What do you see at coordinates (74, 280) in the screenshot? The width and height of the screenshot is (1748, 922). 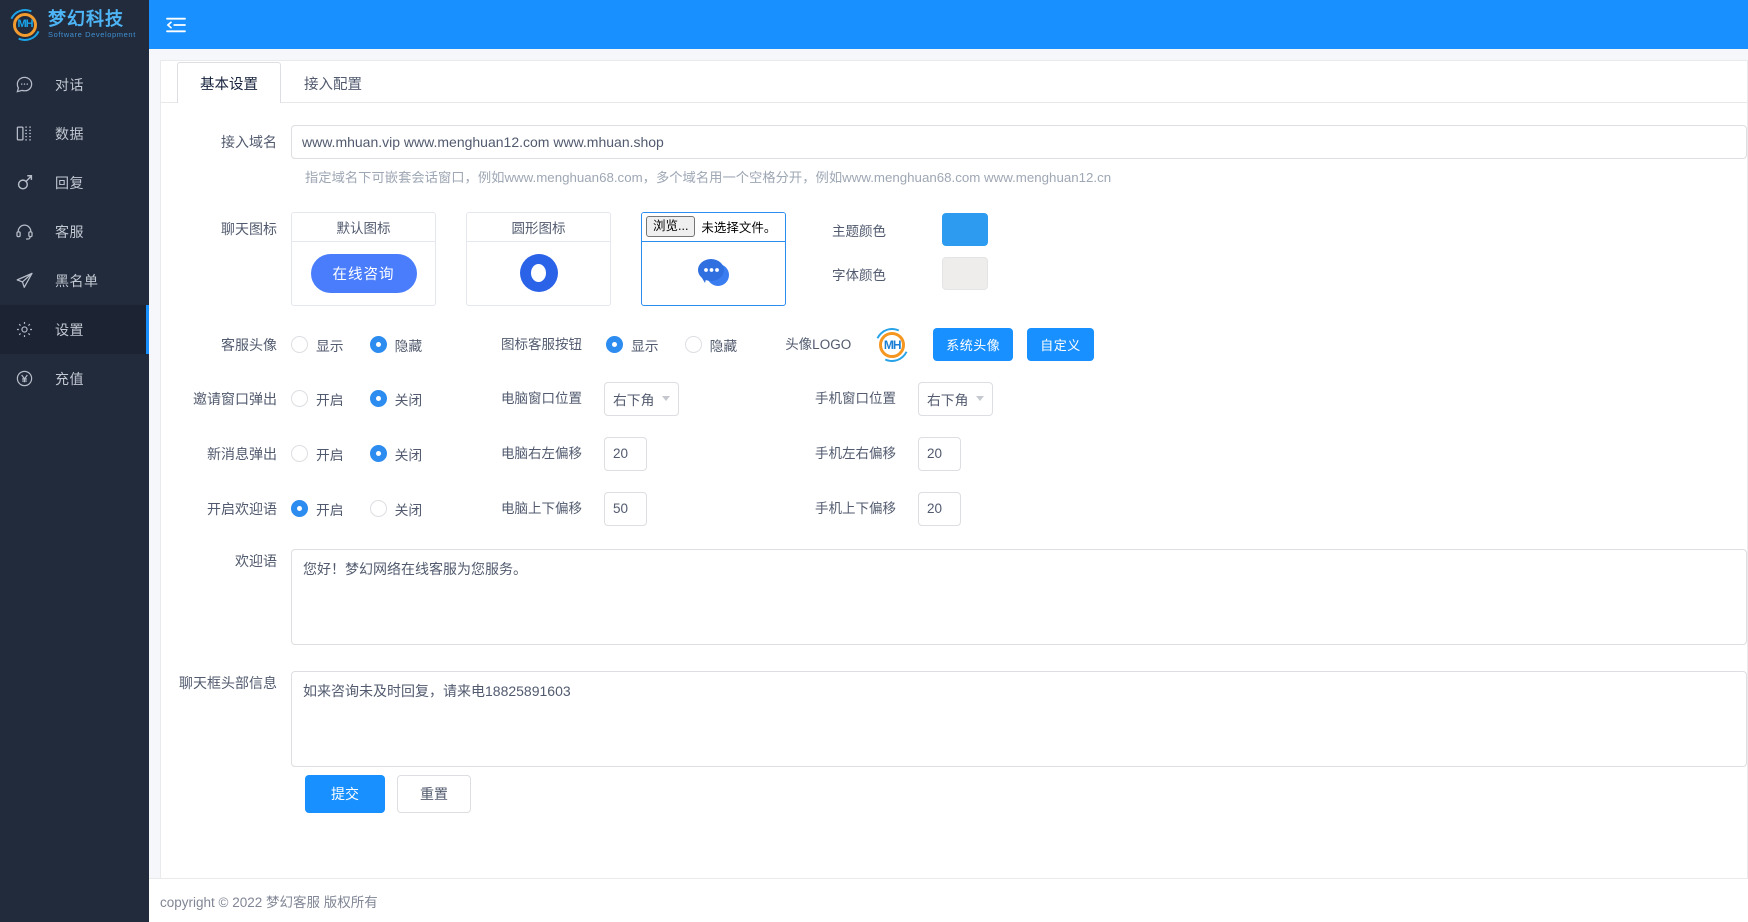 I see `sidebar-item-blacklist: 黑名单` at bounding box center [74, 280].